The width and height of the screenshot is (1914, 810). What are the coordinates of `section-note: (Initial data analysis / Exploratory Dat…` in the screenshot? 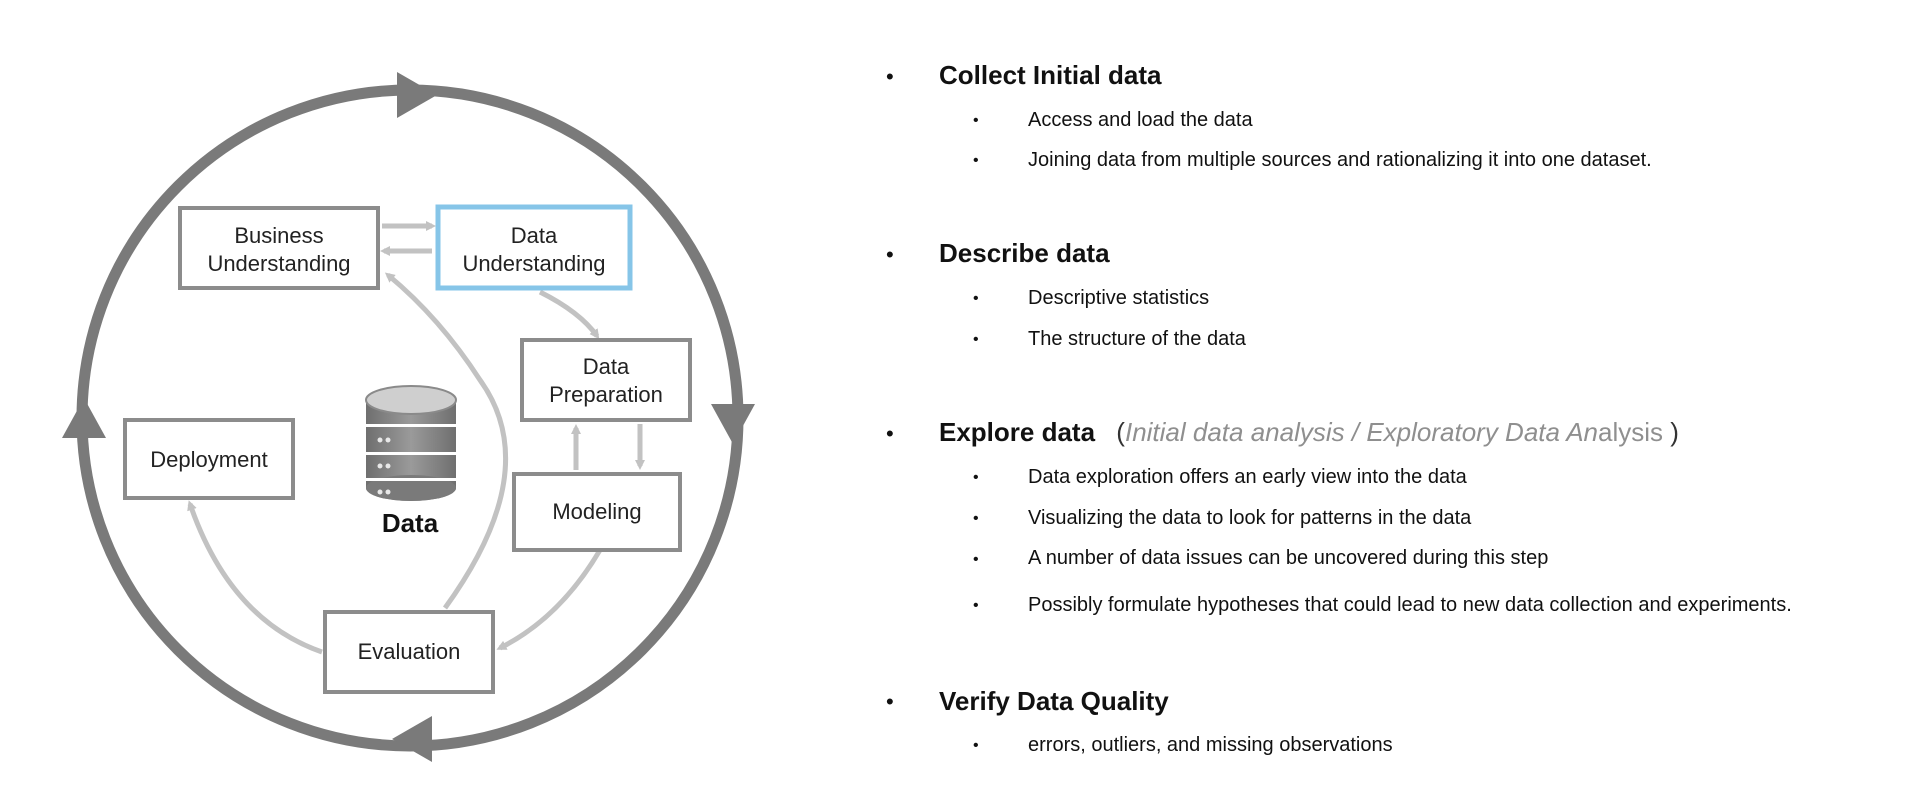 It's located at (1397, 432).